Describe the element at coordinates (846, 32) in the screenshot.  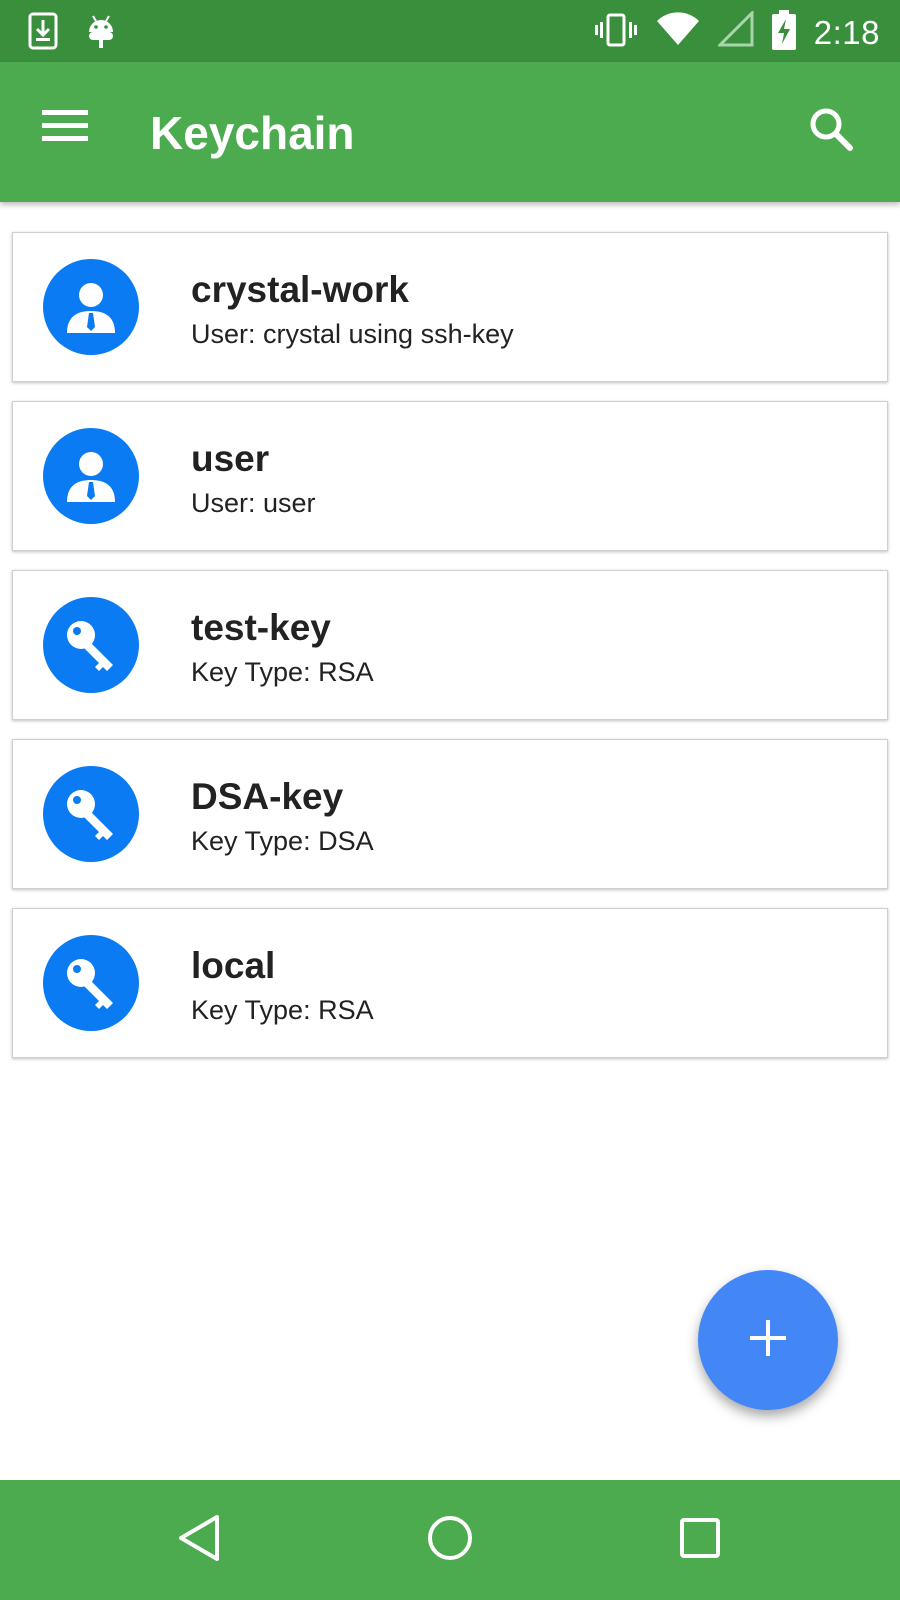
I see `clock: 2:18` at that location.